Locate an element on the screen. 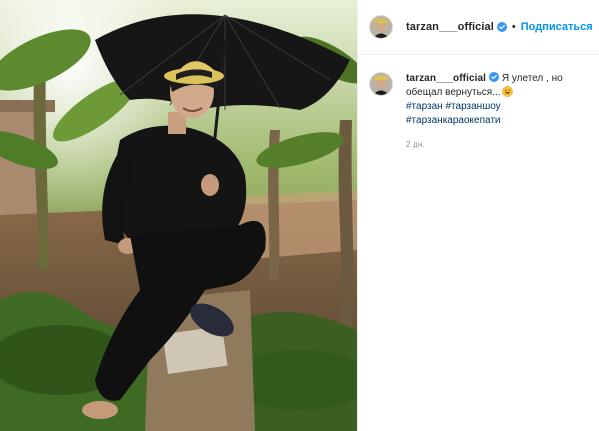  caption-text-line1: Я улетел , но is located at coordinates (532, 78).